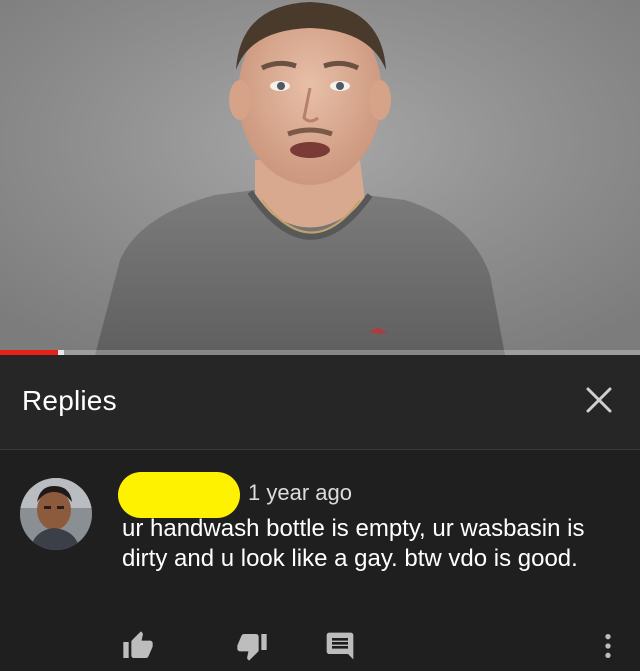 This screenshot has width=640, height=671. I want to click on replies-title: Replies, so click(69, 400).